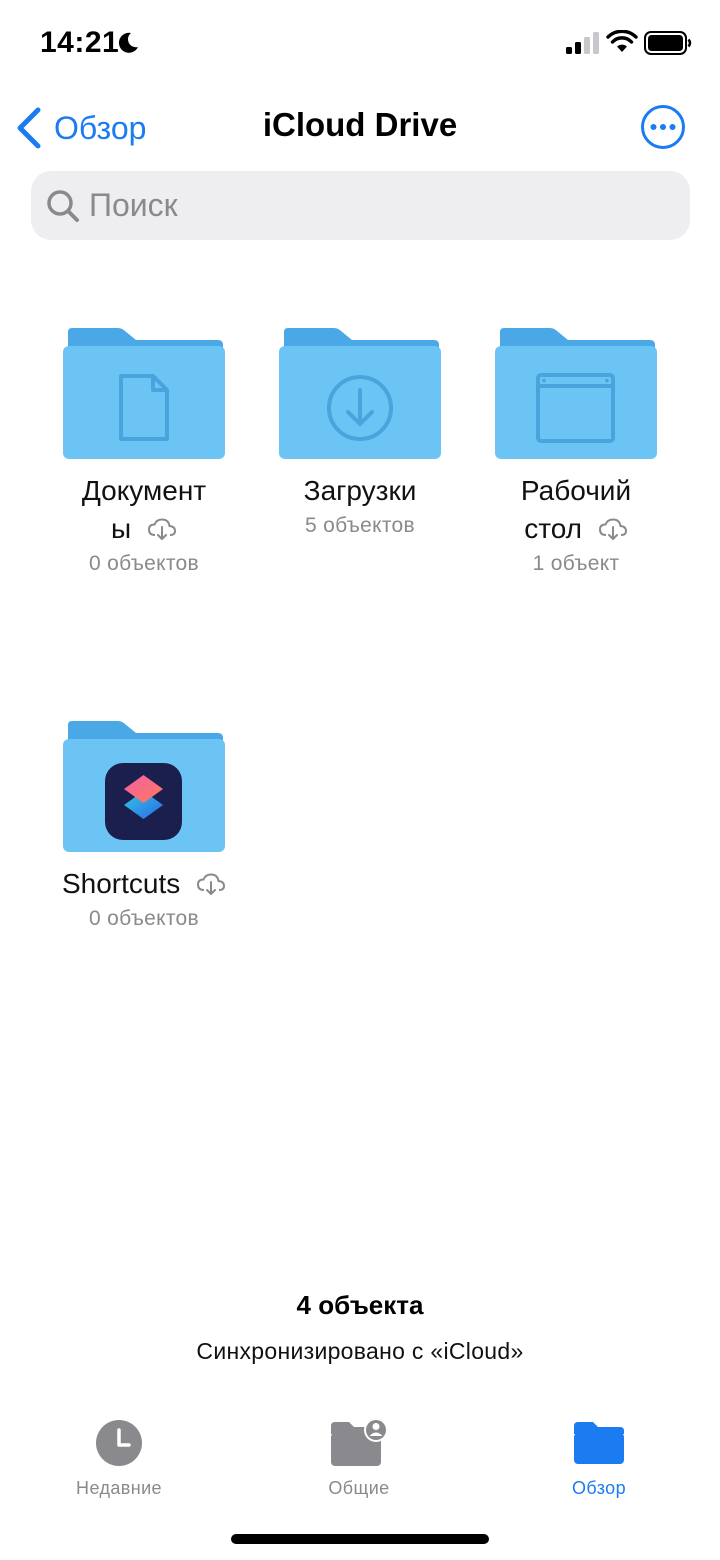 The width and height of the screenshot is (720, 1560). Describe the element at coordinates (582, 43) in the screenshot. I see `cellular-signal-icon` at that location.